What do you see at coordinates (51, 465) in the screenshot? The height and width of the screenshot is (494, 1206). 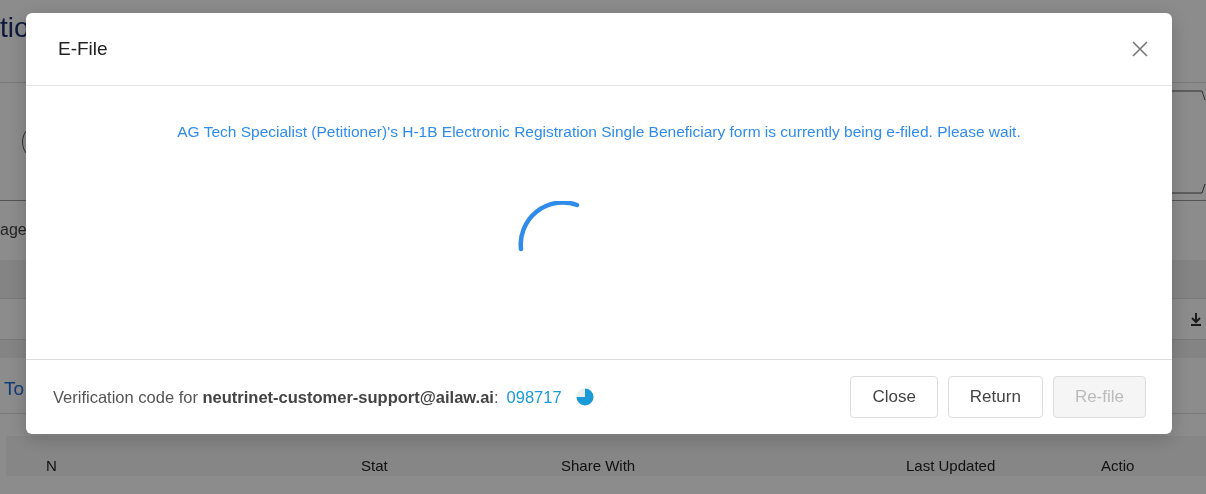 I see `column-header: N` at bounding box center [51, 465].